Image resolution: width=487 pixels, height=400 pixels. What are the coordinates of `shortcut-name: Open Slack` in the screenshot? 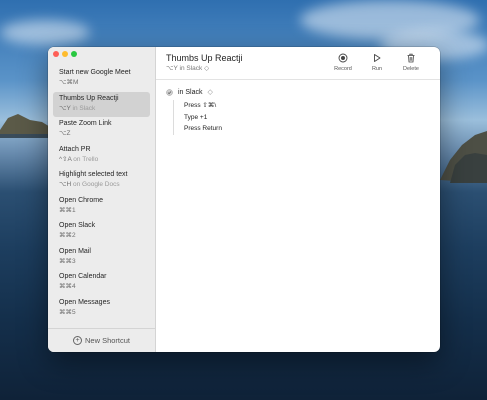 It's located at (77, 225).